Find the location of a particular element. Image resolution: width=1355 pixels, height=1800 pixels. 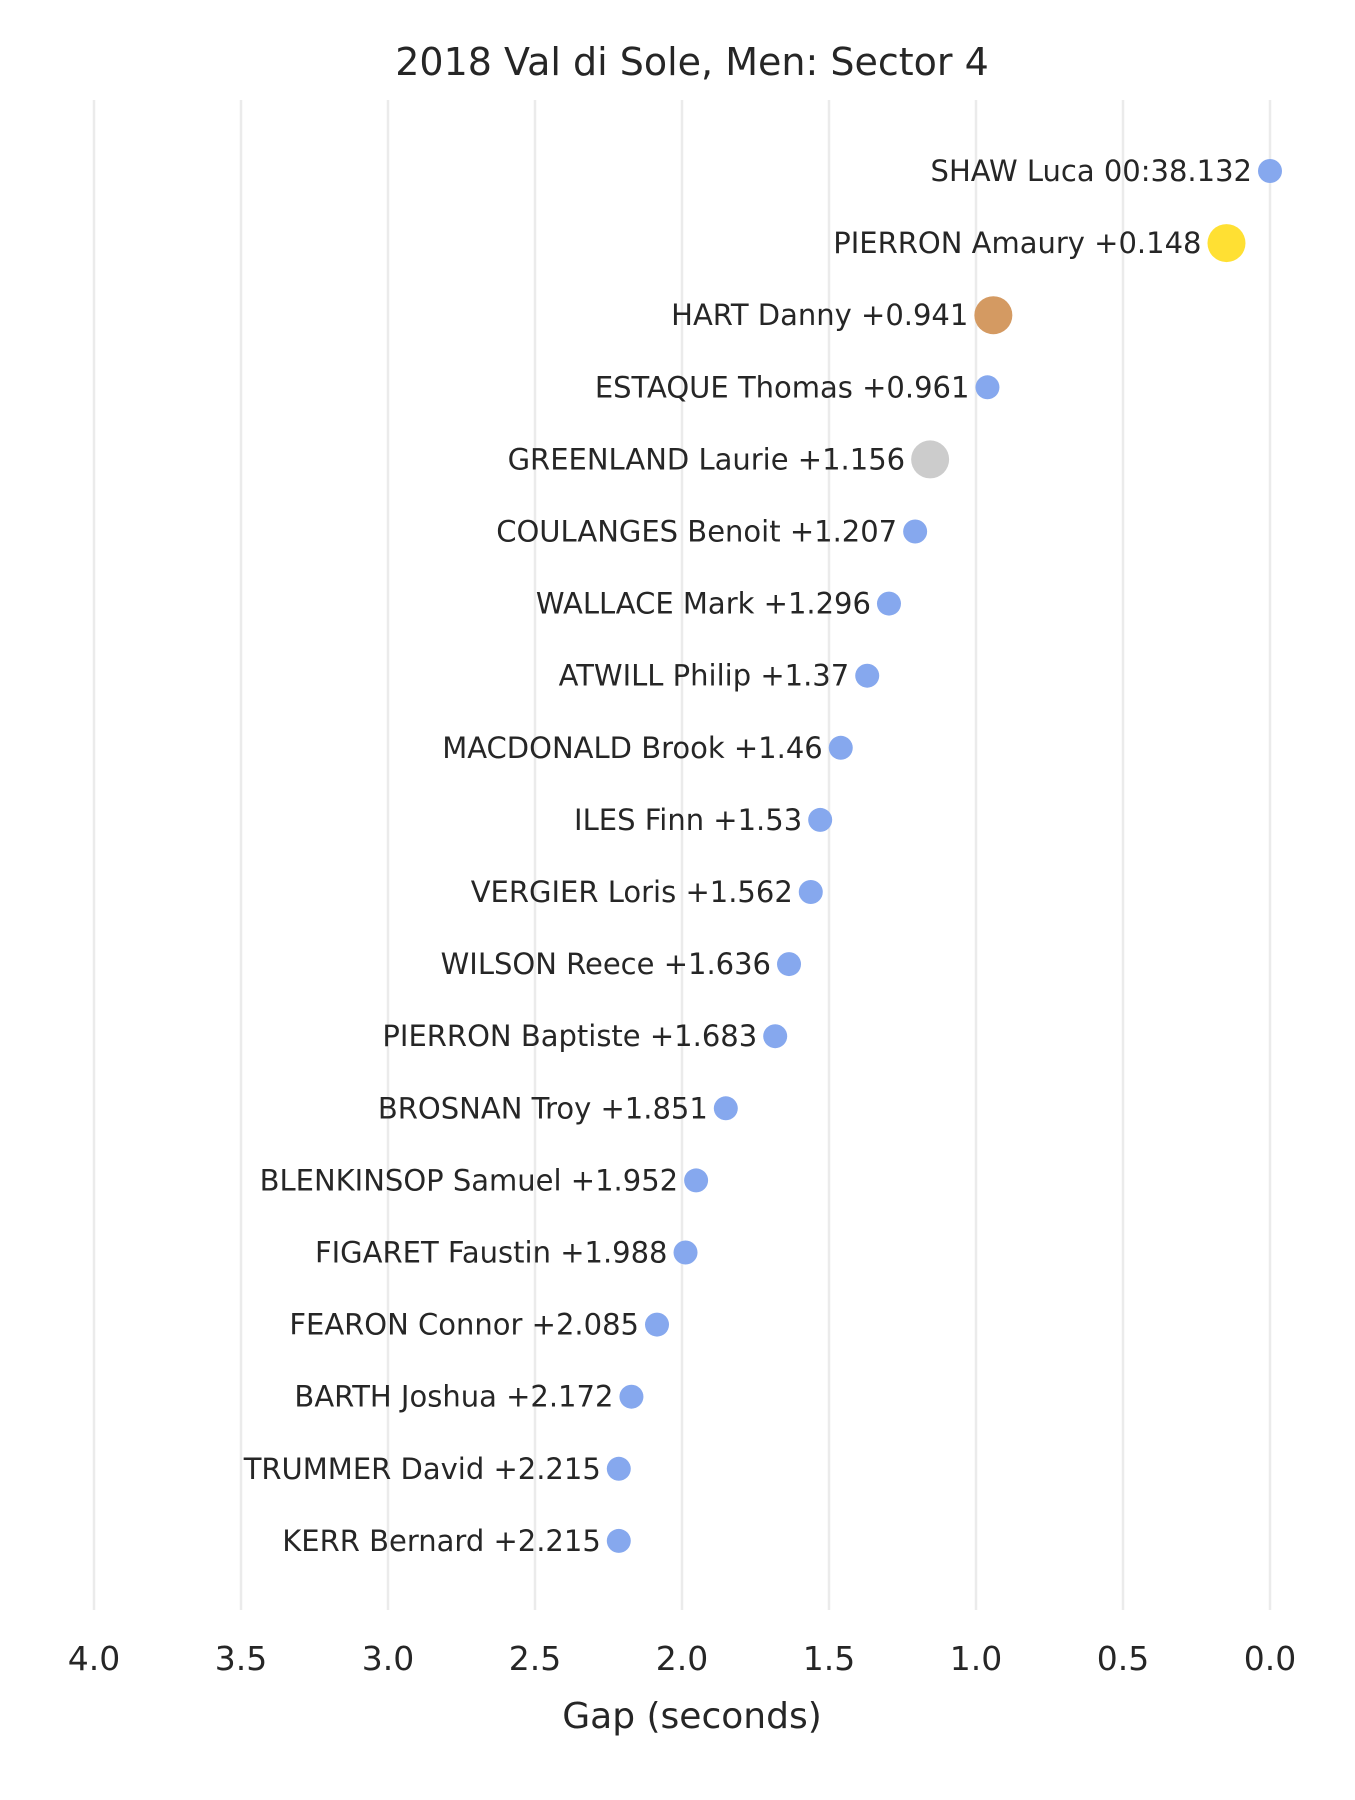

x-tick-label: 3.5 is located at coordinates (241, 1658).